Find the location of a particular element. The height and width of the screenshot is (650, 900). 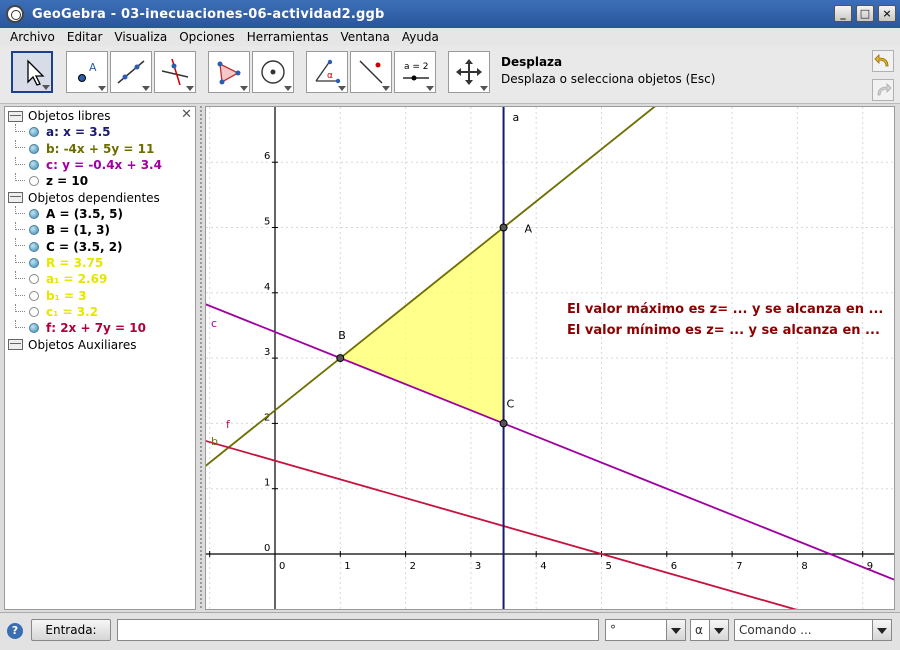

minimize-button: _ is located at coordinates (843, 13).